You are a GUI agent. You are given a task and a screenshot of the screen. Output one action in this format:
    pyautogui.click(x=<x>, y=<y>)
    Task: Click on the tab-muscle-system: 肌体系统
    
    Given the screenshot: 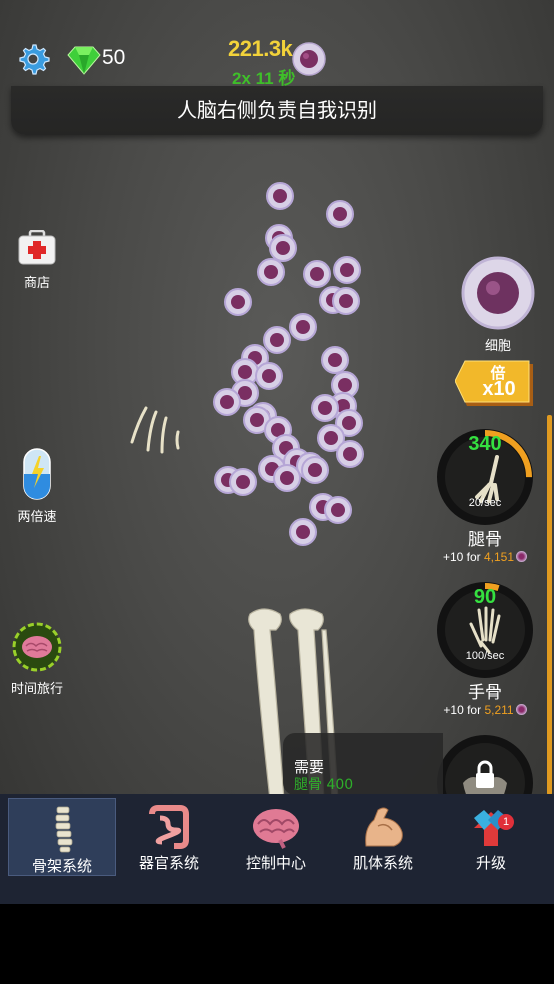 What is the action you would take?
    pyautogui.click(x=383, y=836)
    